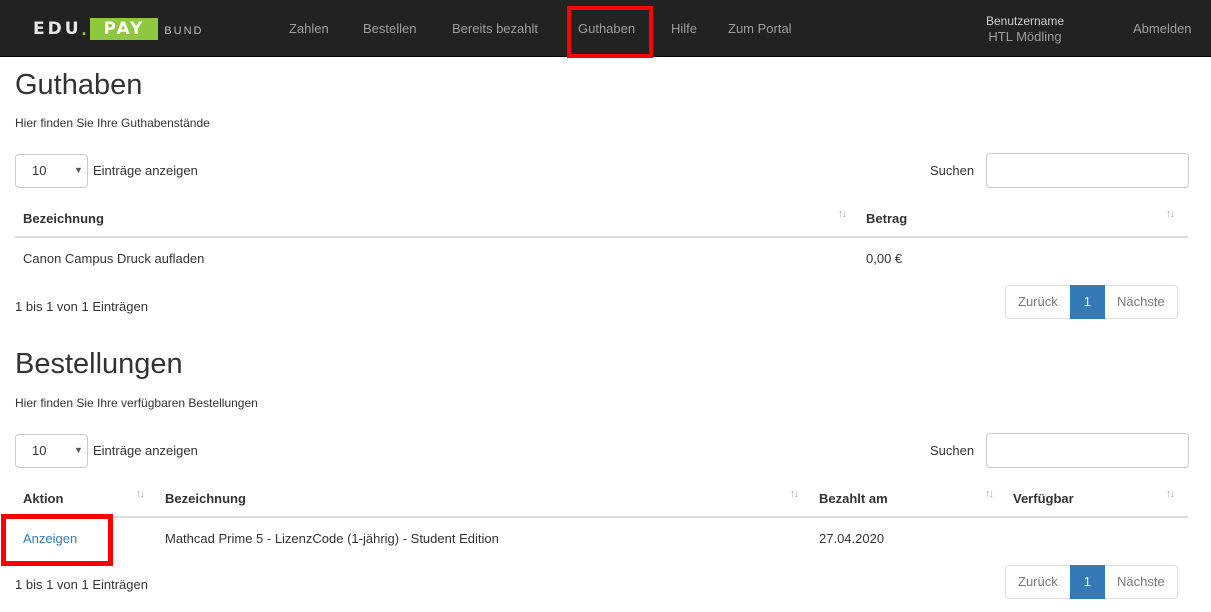  What do you see at coordinates (684, 28) in the screenshot?
I see `nav-hilfe: Hilfe` at bounding box center [684, 28].